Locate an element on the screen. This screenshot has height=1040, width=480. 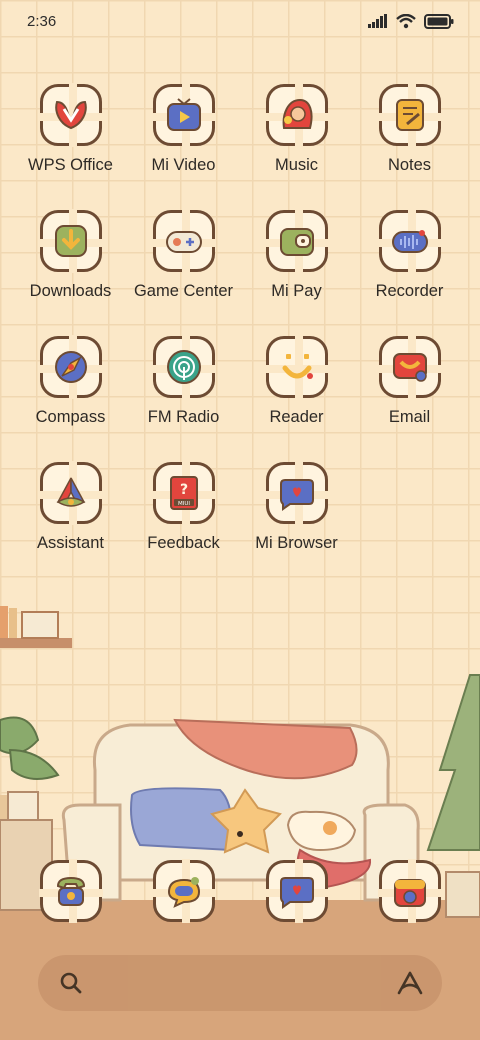
app-label: Recorder is located at coordinates (409, 291).